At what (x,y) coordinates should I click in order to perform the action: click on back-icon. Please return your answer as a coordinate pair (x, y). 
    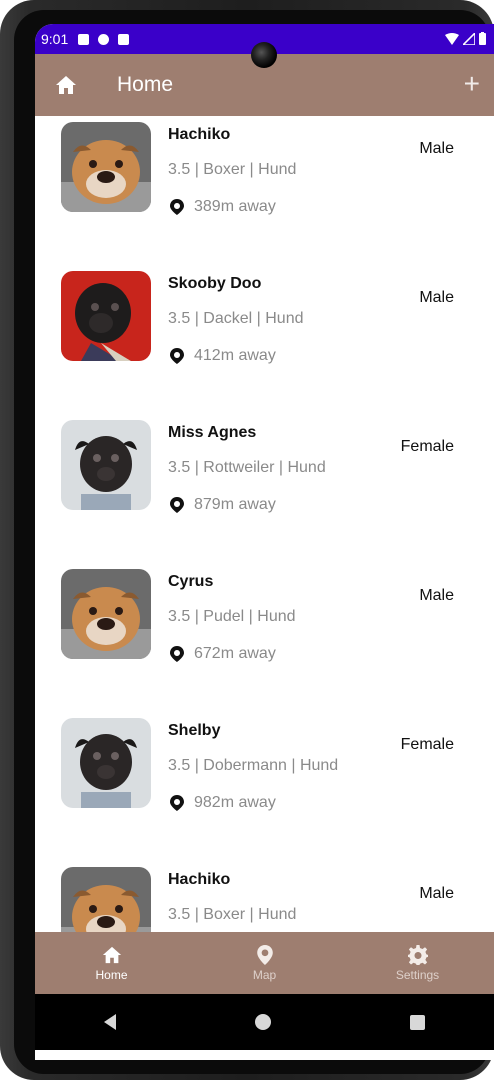
    Looking at the image, I should click on (110, 1022).